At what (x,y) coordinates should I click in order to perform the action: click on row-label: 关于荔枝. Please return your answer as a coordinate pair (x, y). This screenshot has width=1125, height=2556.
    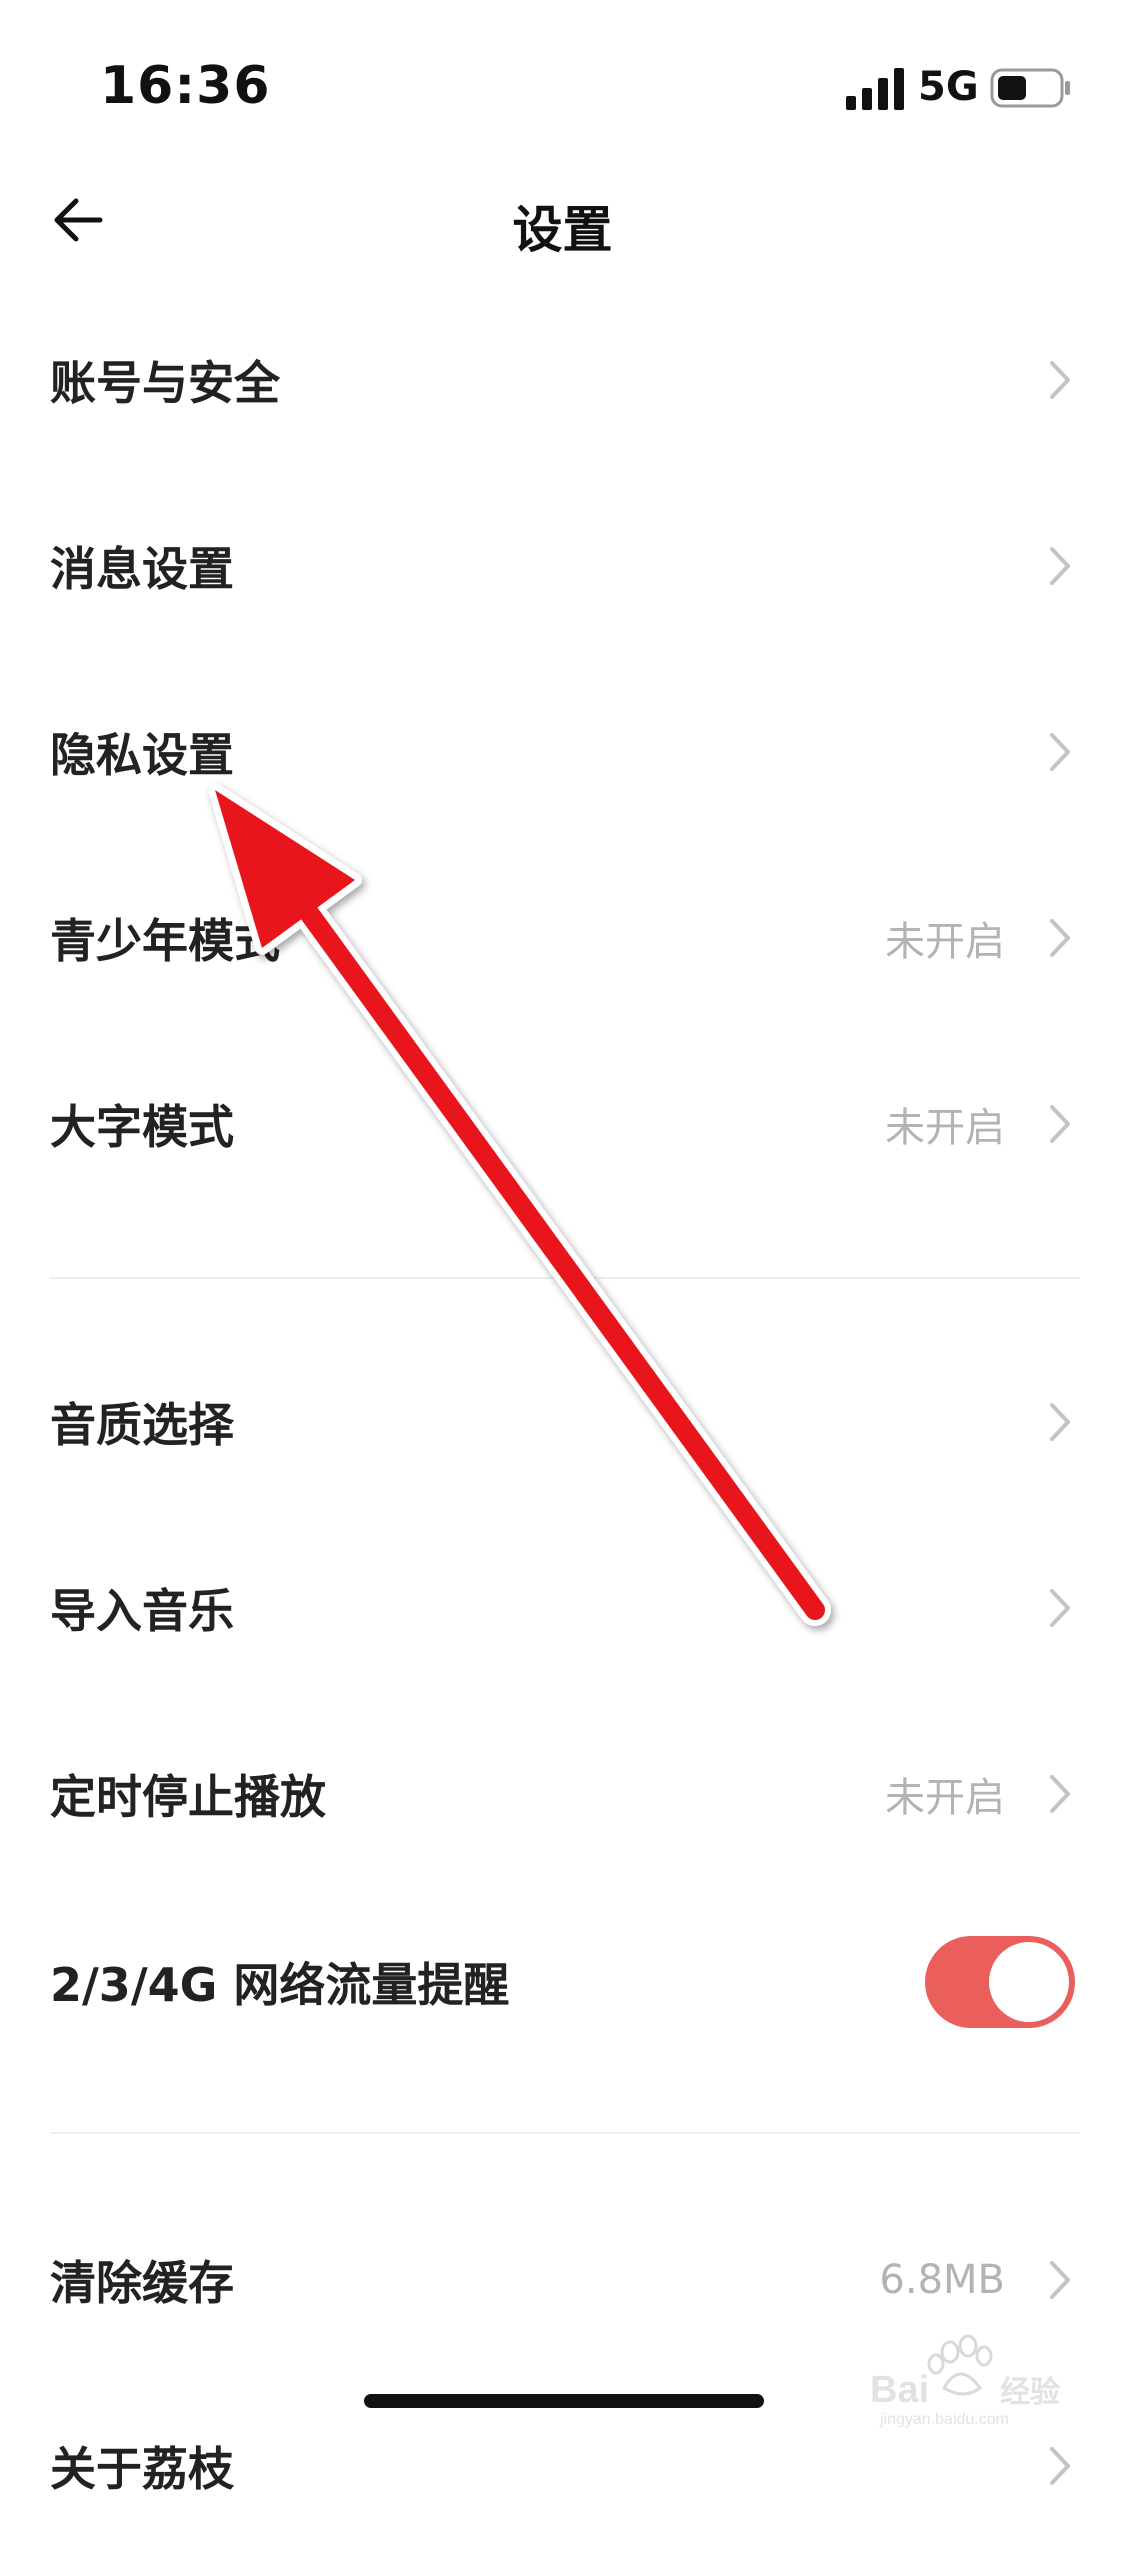
    Looking at the image, I should click on (142, 2469).